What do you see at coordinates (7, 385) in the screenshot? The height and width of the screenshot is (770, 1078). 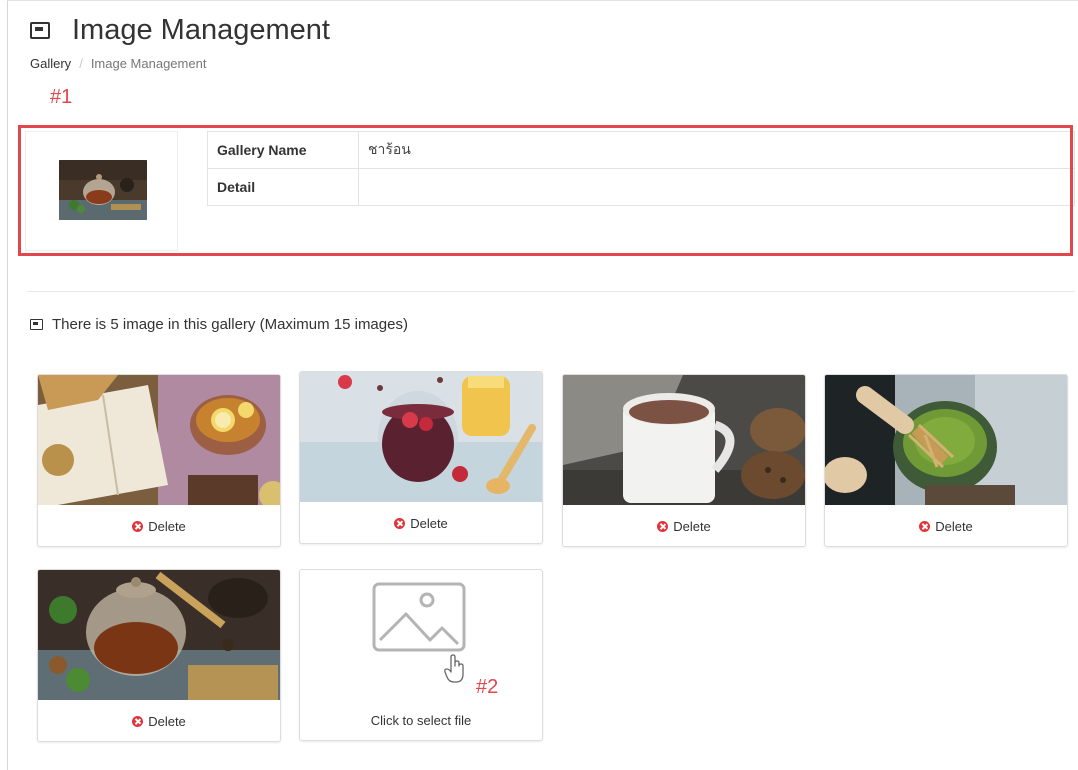 I see `content-left-border` at bounding box center [7, 385].